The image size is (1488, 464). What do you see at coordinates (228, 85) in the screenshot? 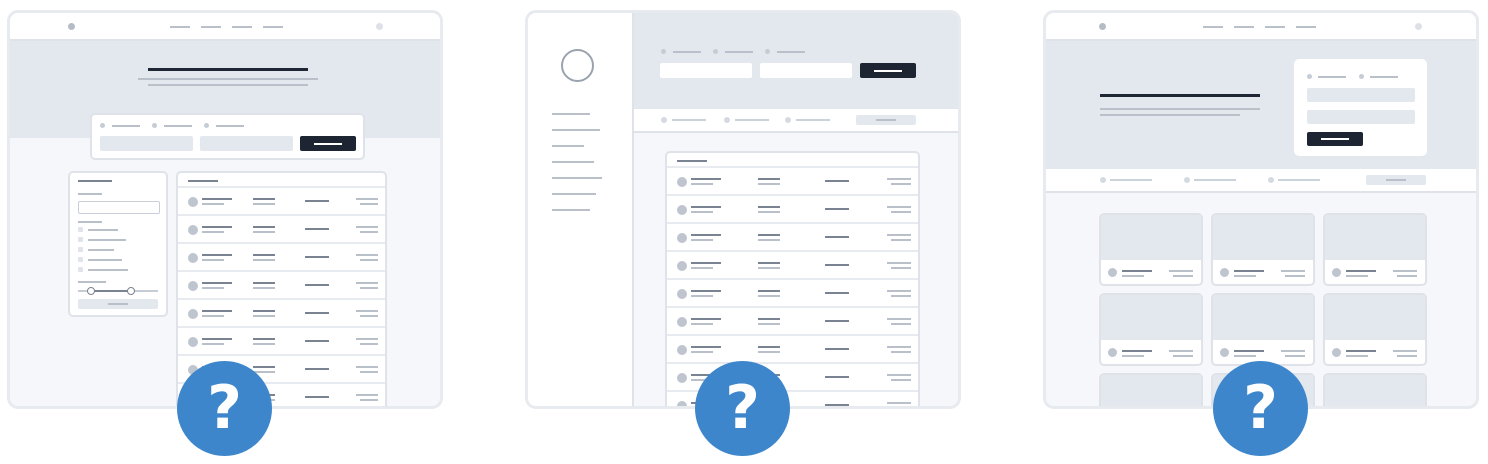
I see `hero-subtitle` at bounding box center [228, 85].